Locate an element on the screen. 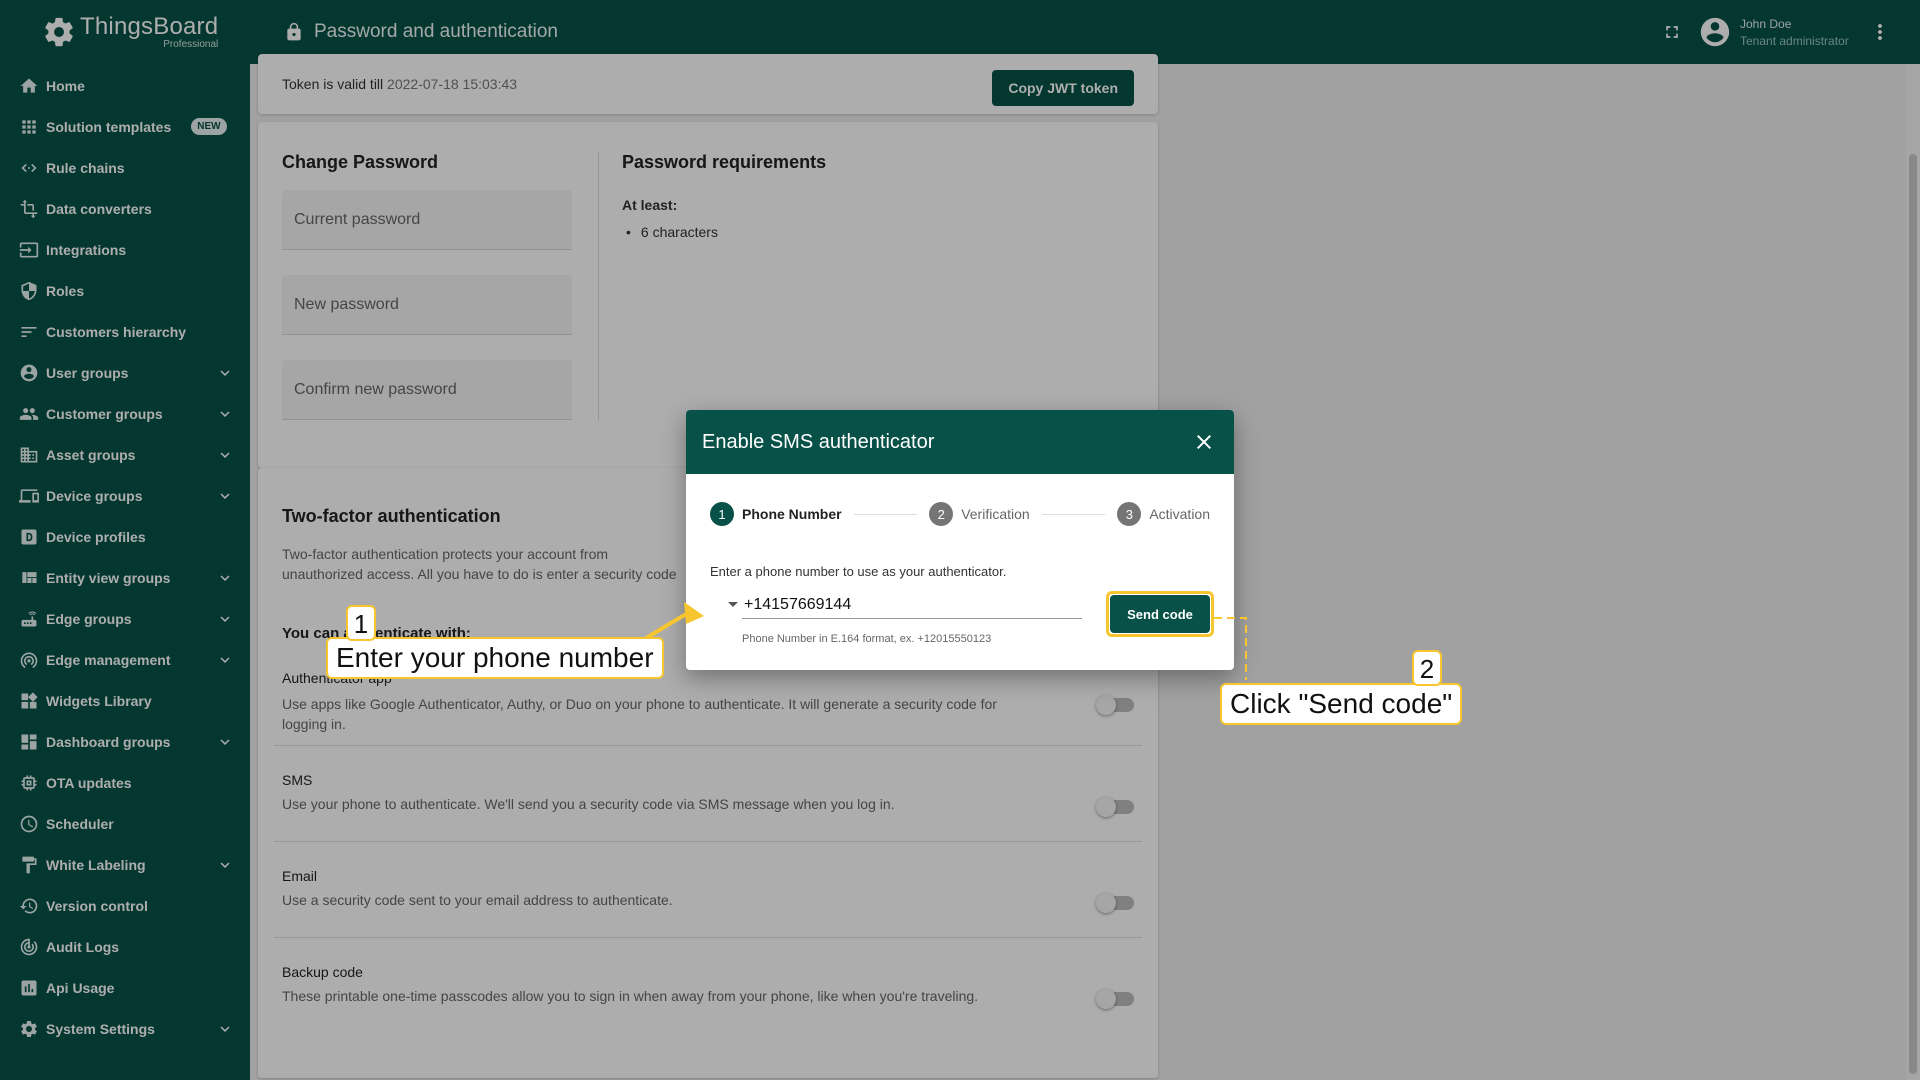  country-dropdown-arrow-icon is located at coordinates (733, 604).